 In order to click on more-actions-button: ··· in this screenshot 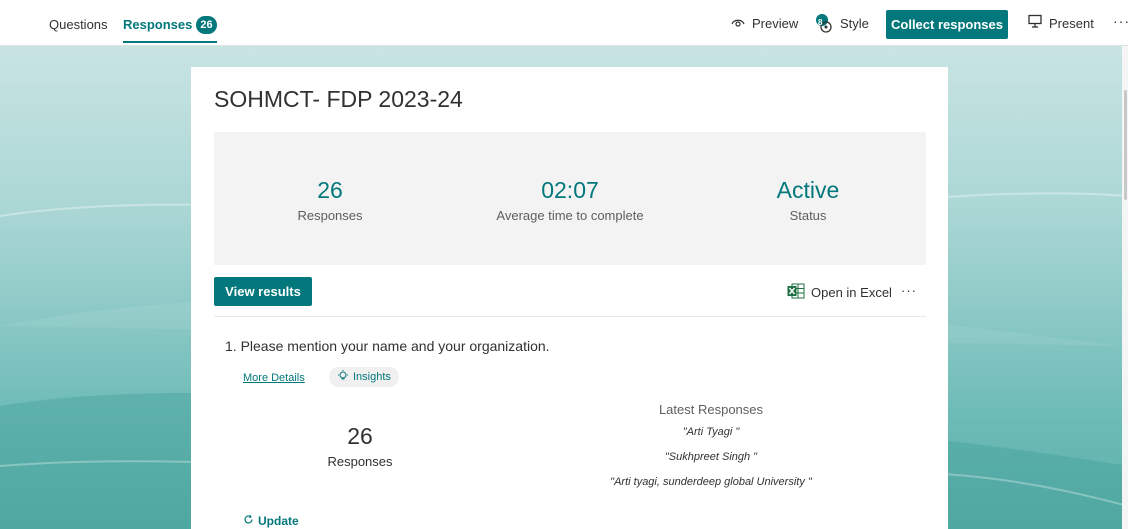, I will do `click(909, 290)`.